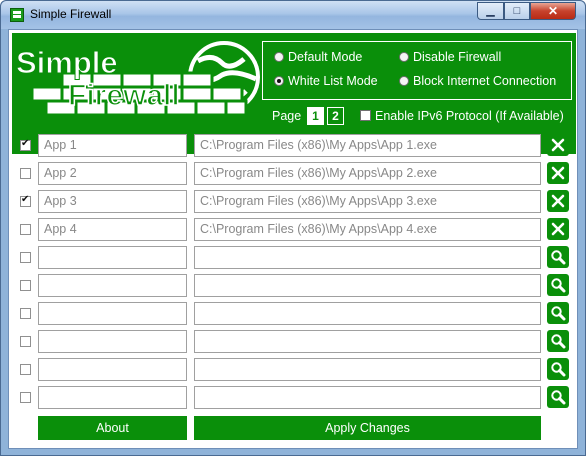 This screenshot has height=456, width=586. What do you see at coordinates (490, 11) in the screenshot?
I see `minimize-button: ▁` at bounding box center [490, 11].